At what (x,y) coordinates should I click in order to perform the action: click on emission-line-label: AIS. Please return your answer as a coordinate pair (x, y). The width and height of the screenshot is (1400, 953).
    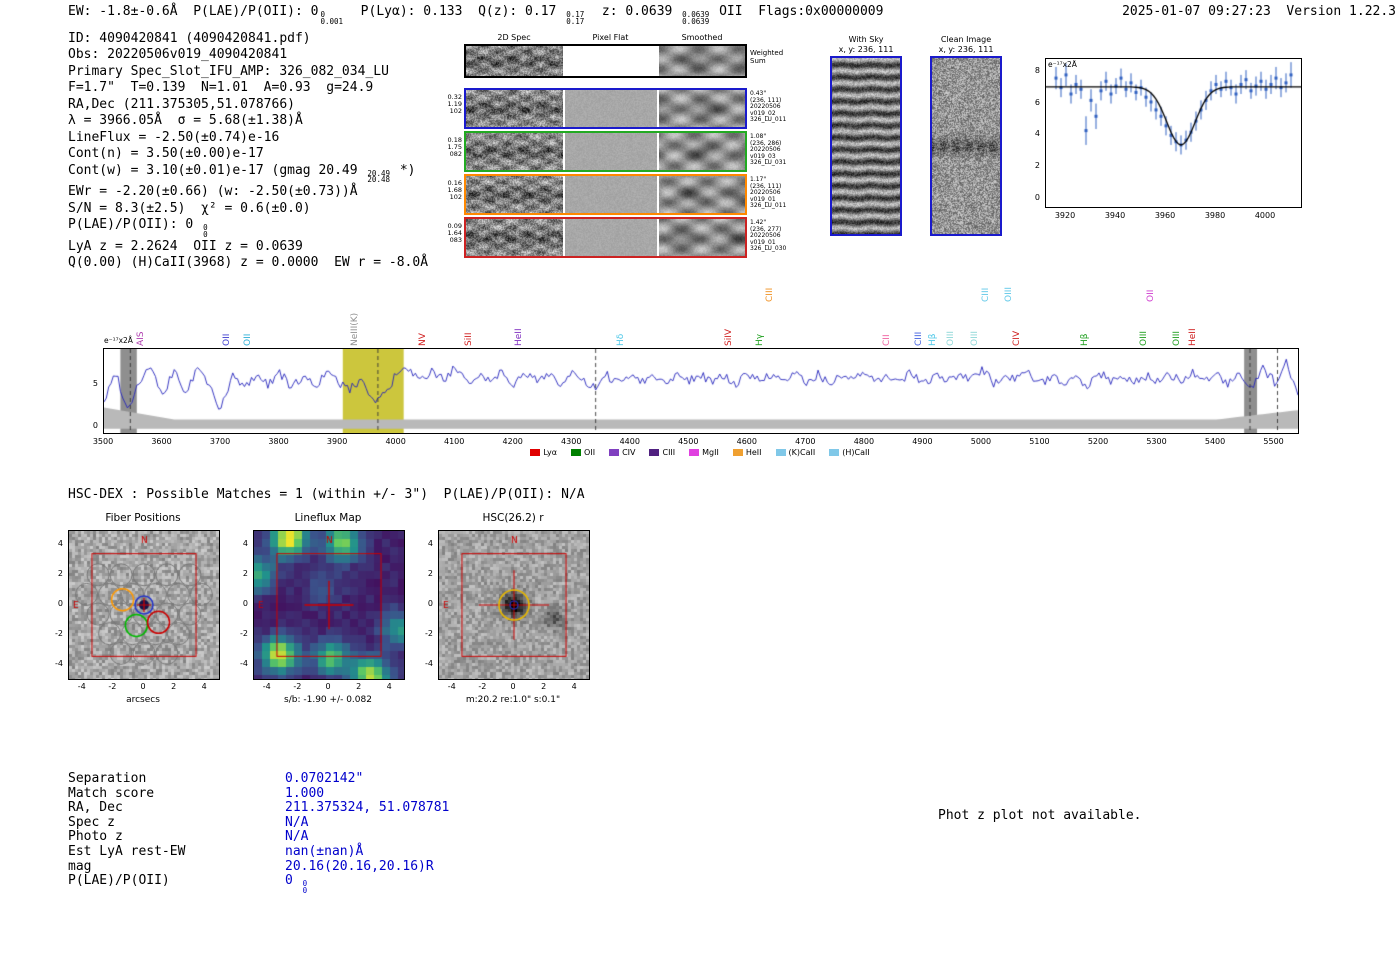
    Looking at the image, I should click on (141, 338).